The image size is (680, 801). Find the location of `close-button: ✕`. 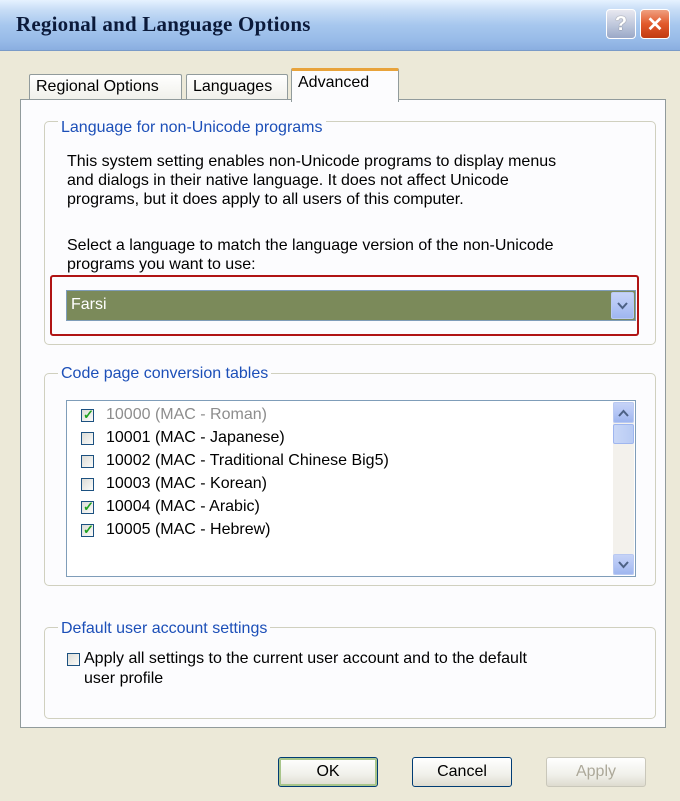

close-button: ✕ is located at coordinates (655, 24).